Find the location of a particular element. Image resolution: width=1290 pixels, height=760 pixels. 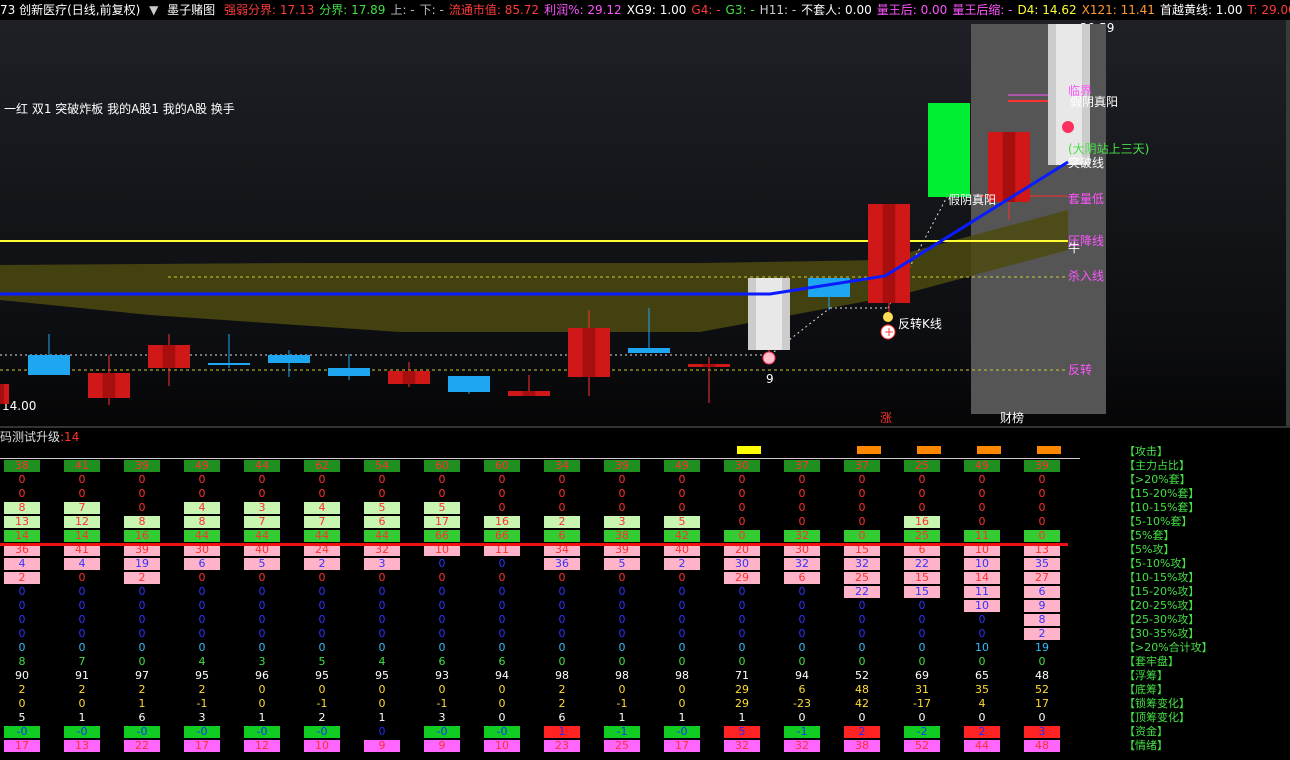

cell-g25-4: 0 is located at coordinates (262, 619).